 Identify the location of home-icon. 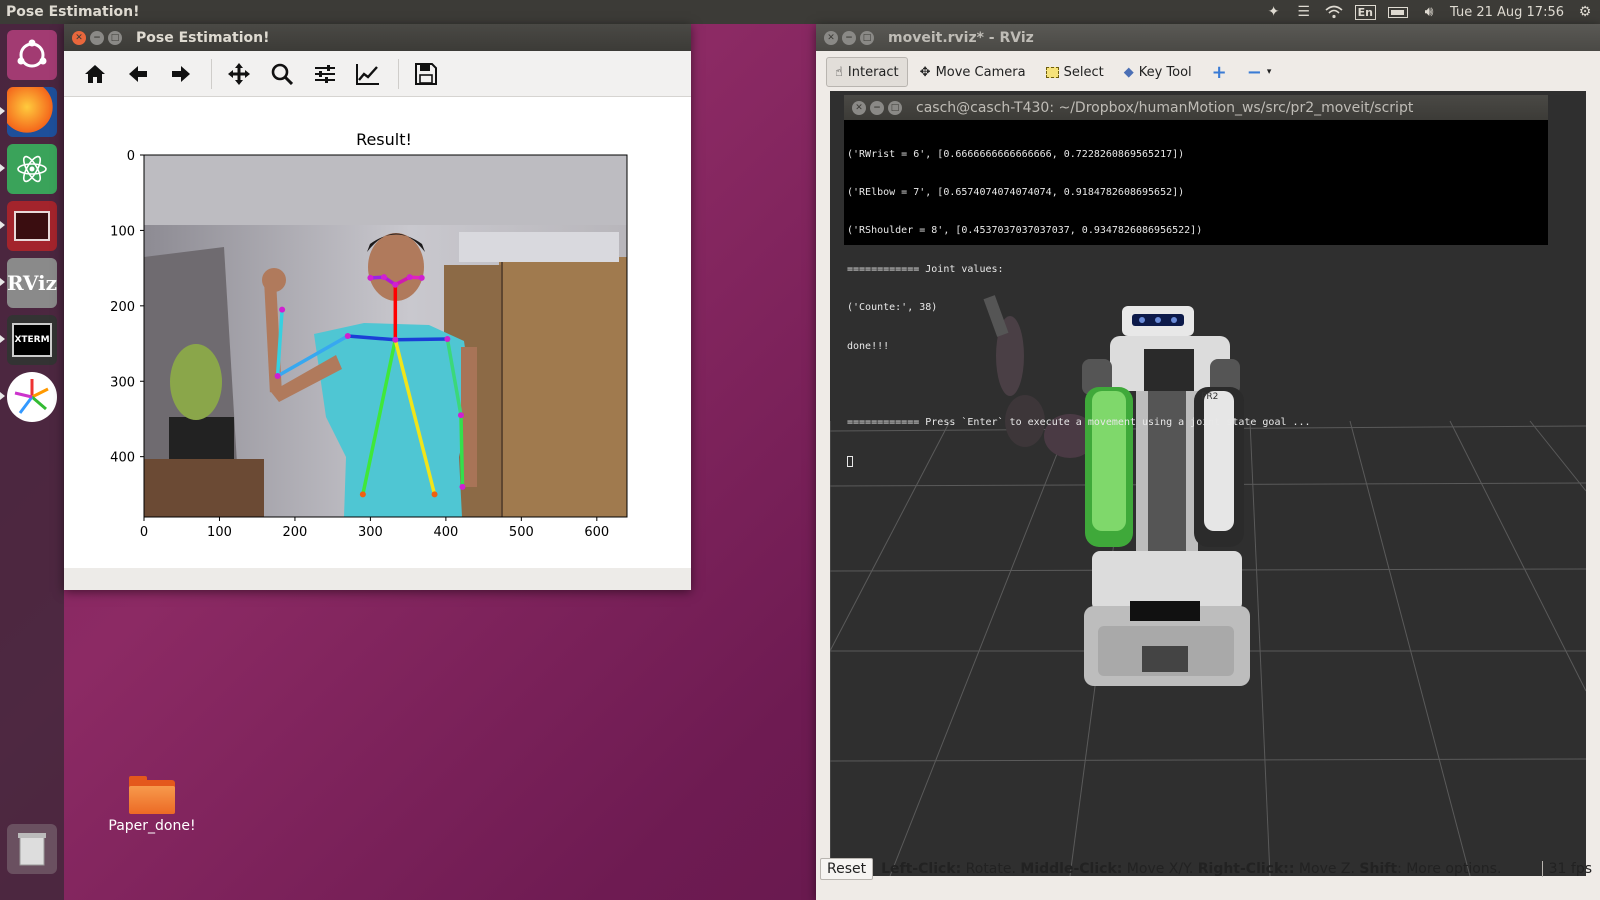
(95, 74).